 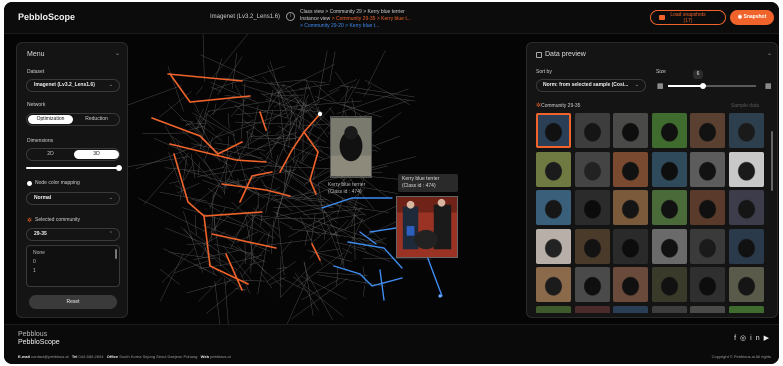 I want to click on network-option-reduction: Reduction, so click(x=96, y=119).